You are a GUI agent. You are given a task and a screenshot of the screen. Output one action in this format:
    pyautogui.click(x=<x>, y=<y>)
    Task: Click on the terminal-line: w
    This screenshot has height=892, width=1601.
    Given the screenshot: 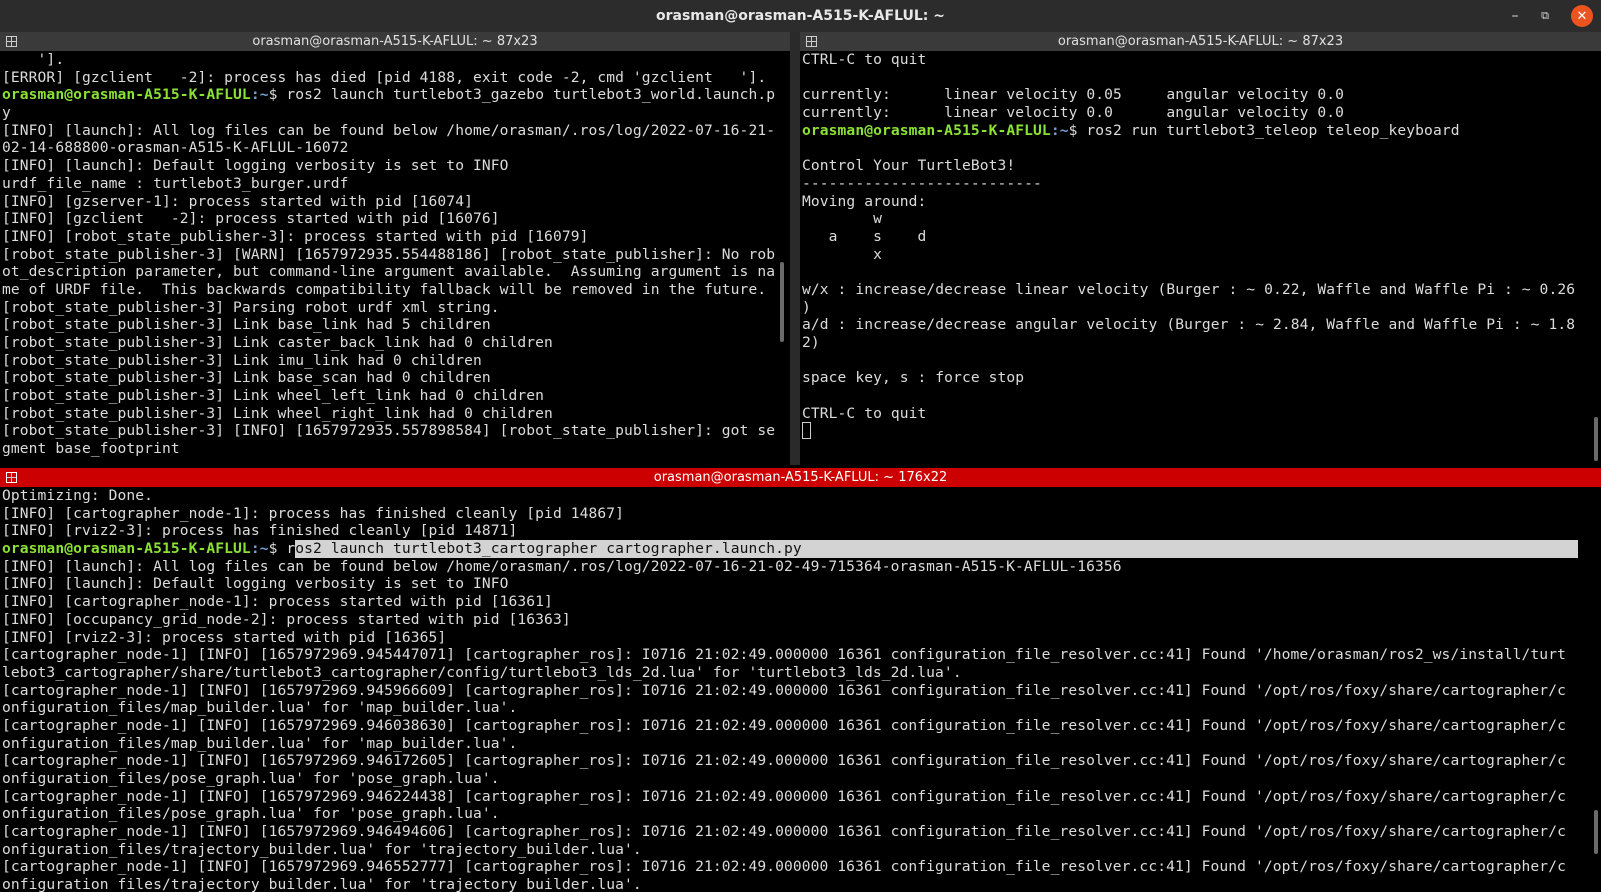 What is the action you would take?
    pyautogui.click(x=842, y=219)
    